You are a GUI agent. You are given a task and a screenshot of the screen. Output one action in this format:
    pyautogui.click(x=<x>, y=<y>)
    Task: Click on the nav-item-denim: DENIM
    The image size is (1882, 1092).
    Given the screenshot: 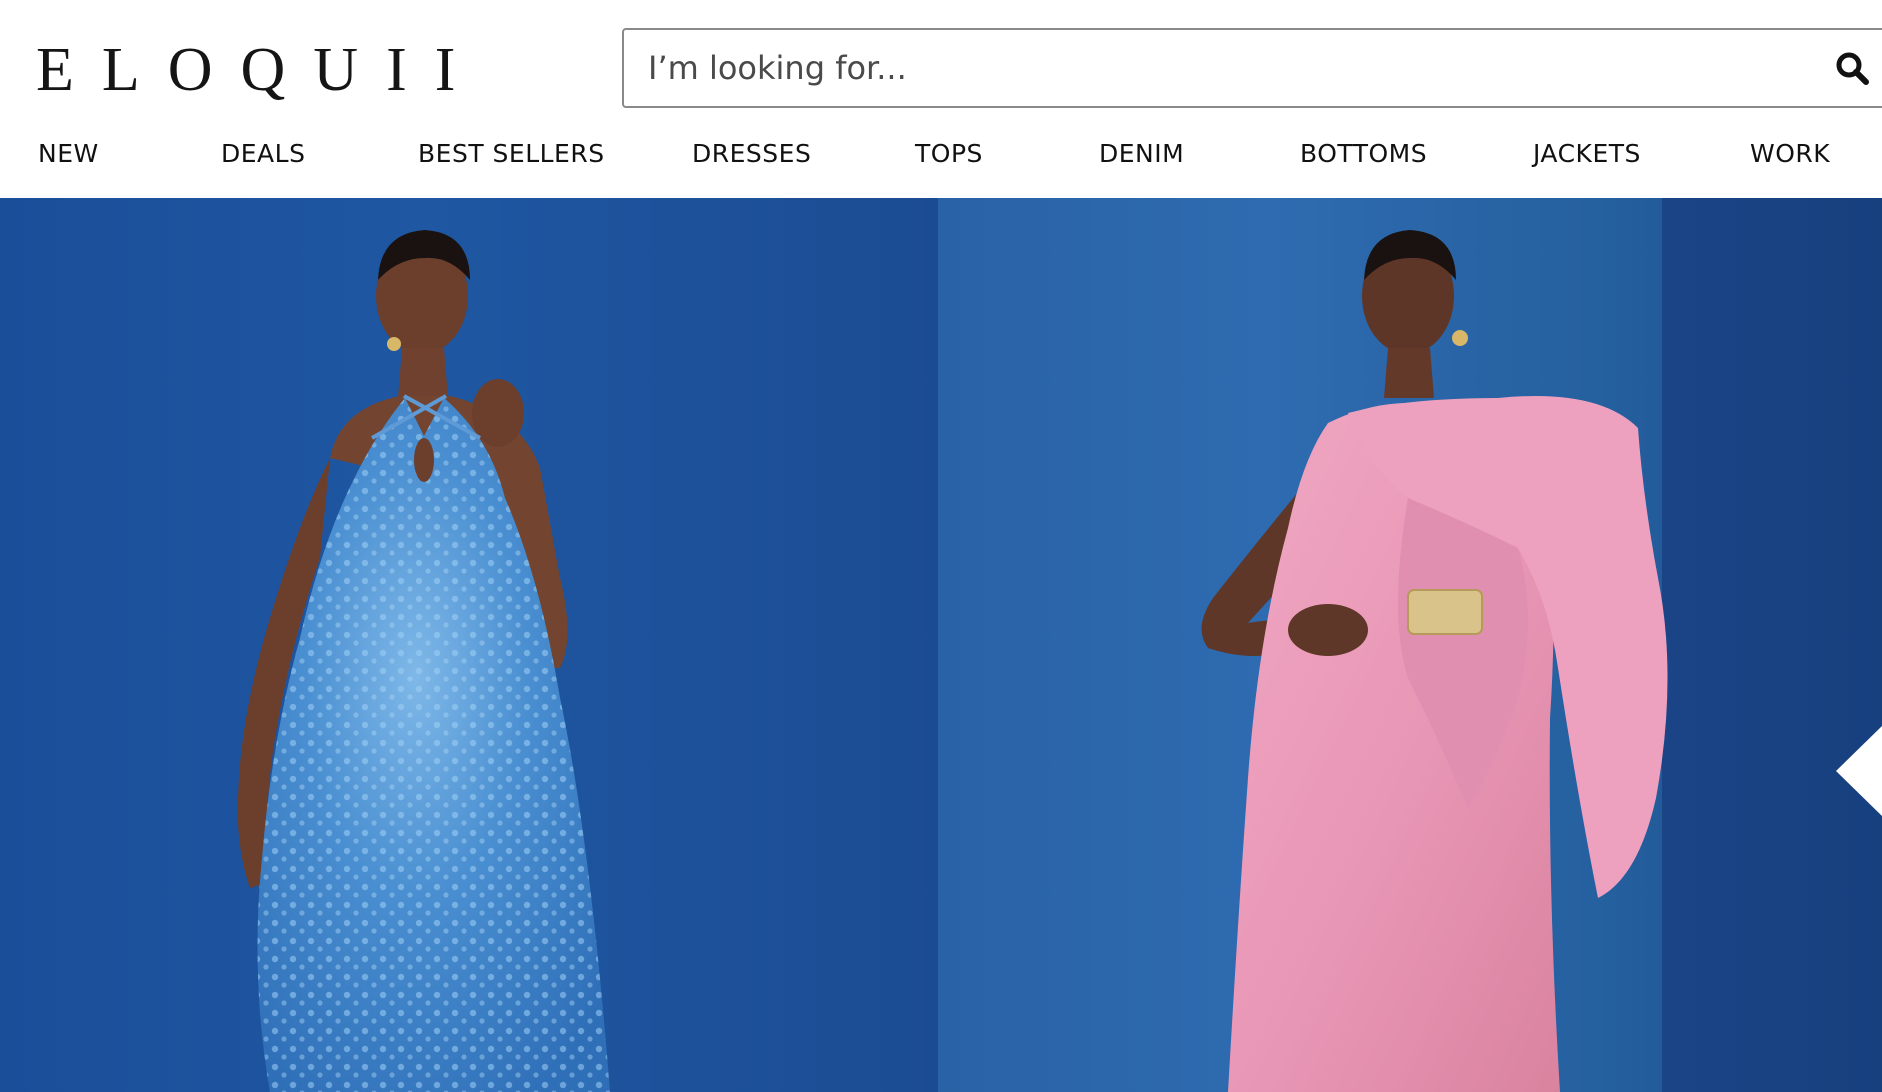 What is the action you would take?
    pyautogui.click(x=1141, y=154)
    